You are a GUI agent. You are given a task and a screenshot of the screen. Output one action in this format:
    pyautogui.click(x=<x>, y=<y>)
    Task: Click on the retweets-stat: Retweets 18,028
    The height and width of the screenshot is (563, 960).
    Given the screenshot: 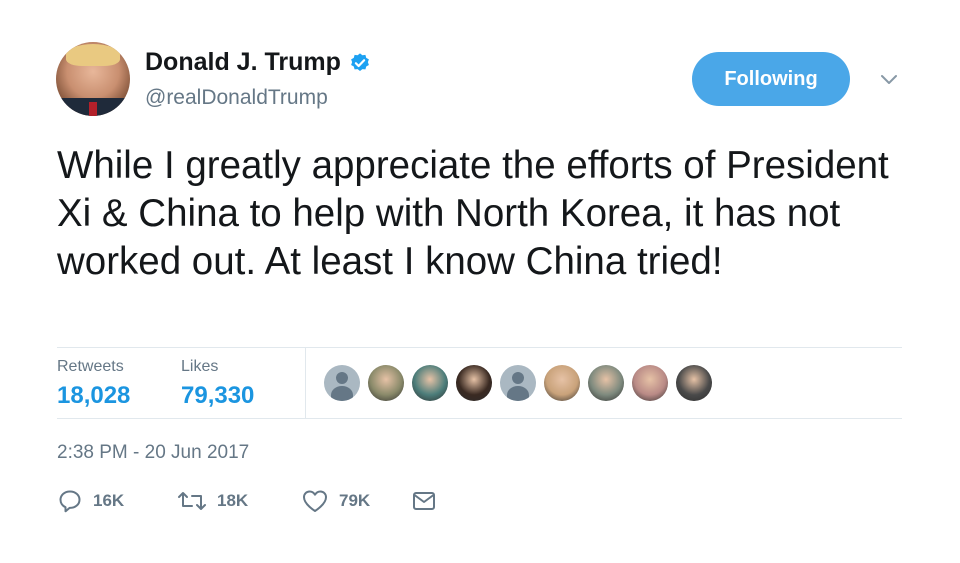 What is the action you would take?
    pyautogui.click(x=93, y=384)
    